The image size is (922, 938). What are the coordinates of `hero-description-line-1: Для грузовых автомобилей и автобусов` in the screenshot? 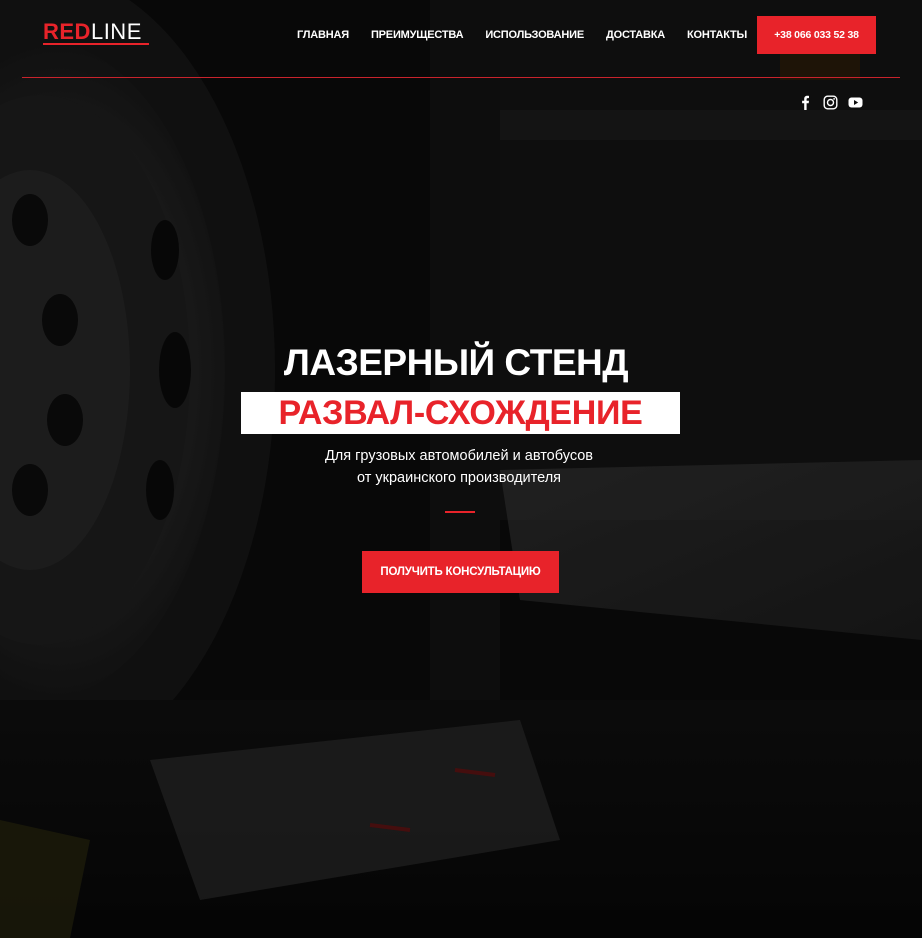 It's located at (458, 456).